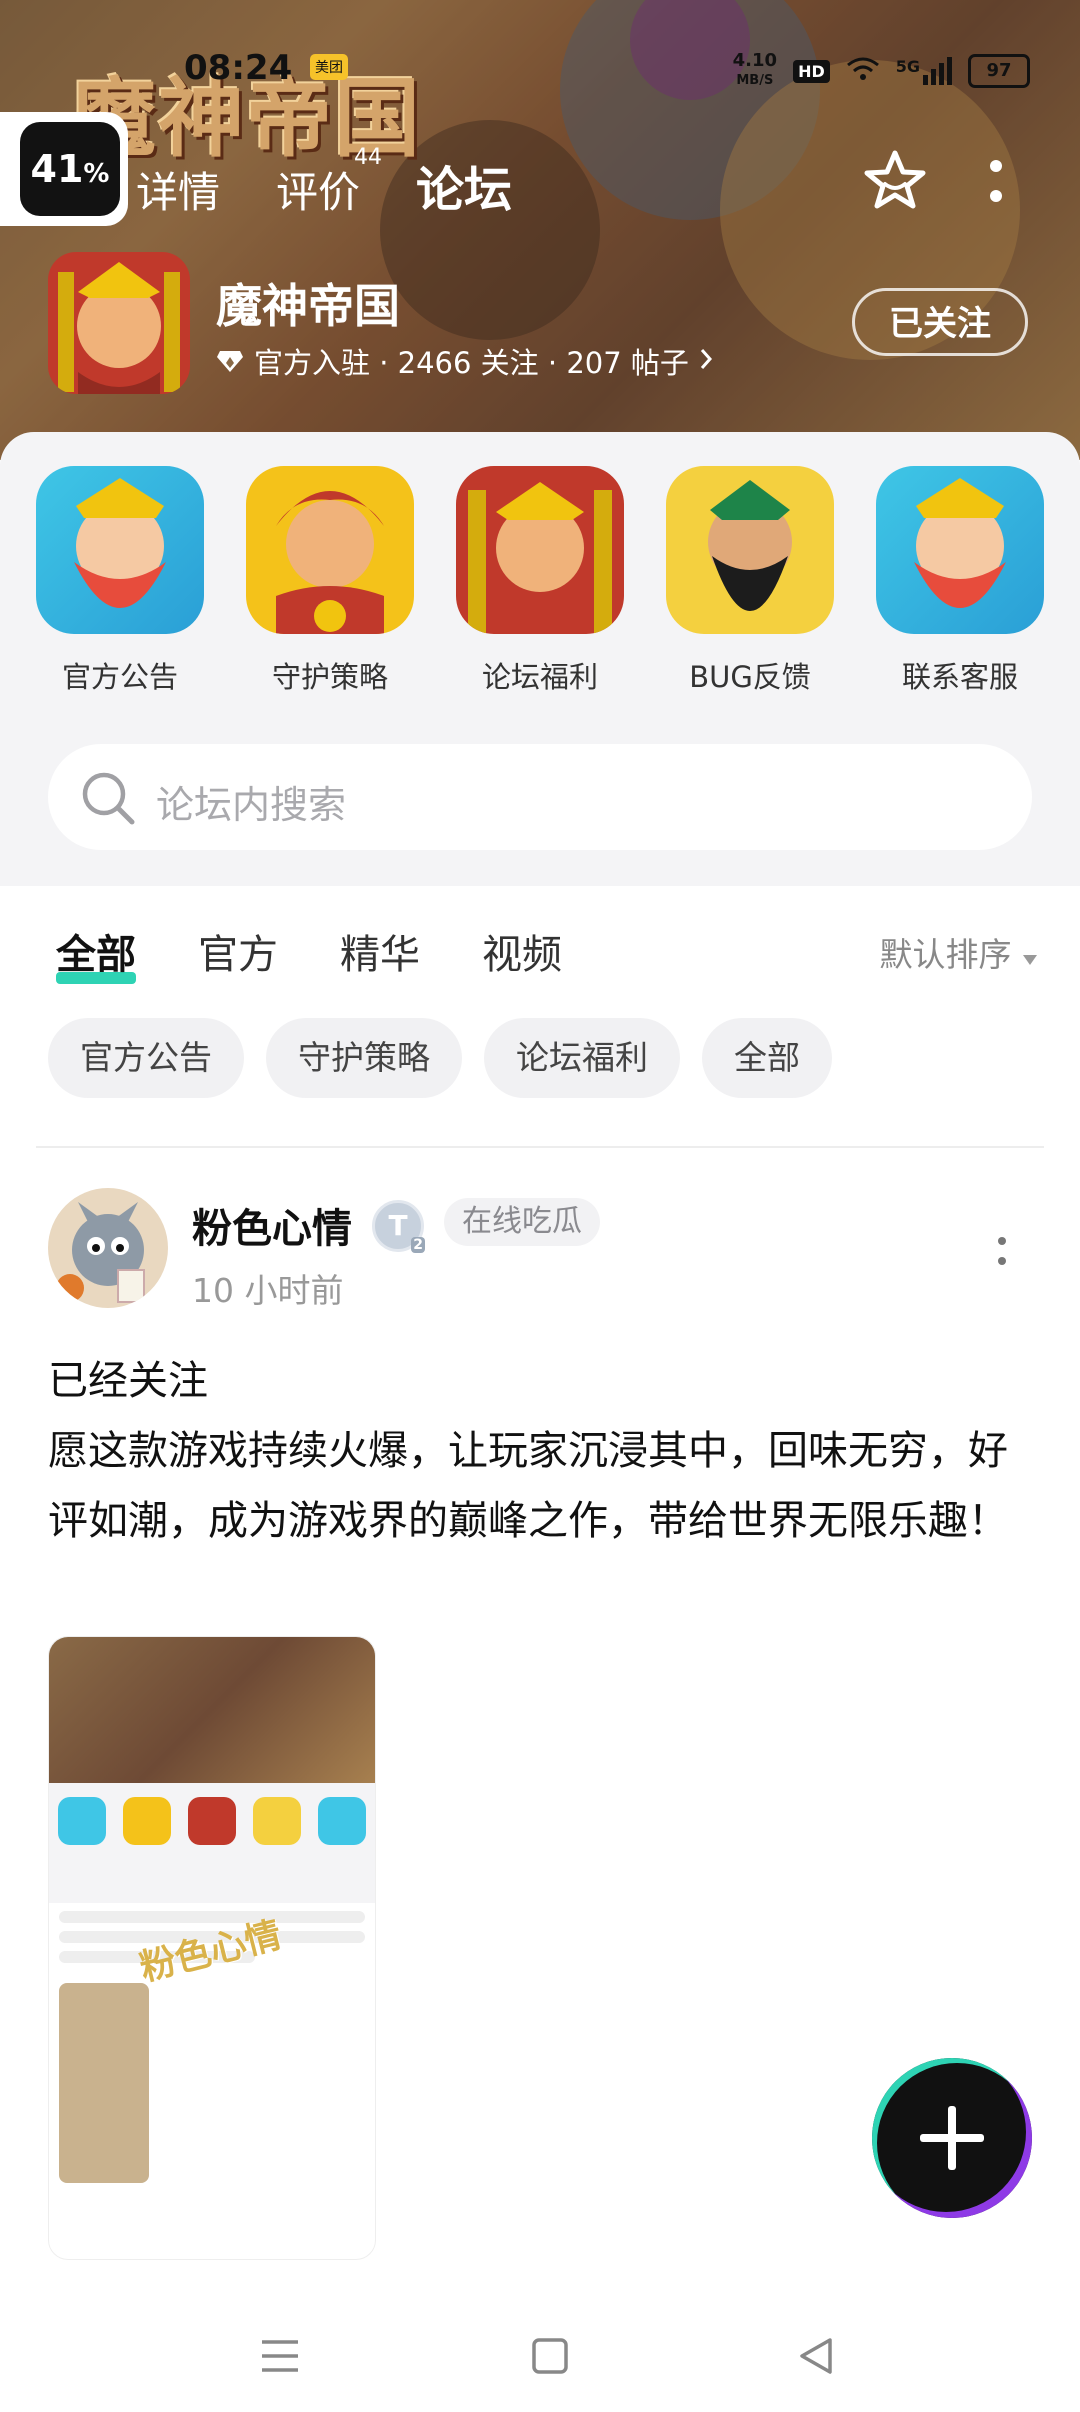 The height and width of the screenshot is (2412, 1080). Describe the element at coordinates (238, 951) in the screenshot. I see `tab-official: 官方` at that location.